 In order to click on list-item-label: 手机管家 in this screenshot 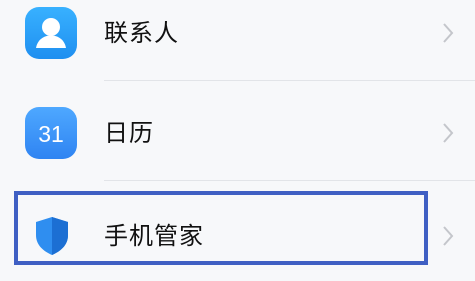, I will do `click(154, 236)`.